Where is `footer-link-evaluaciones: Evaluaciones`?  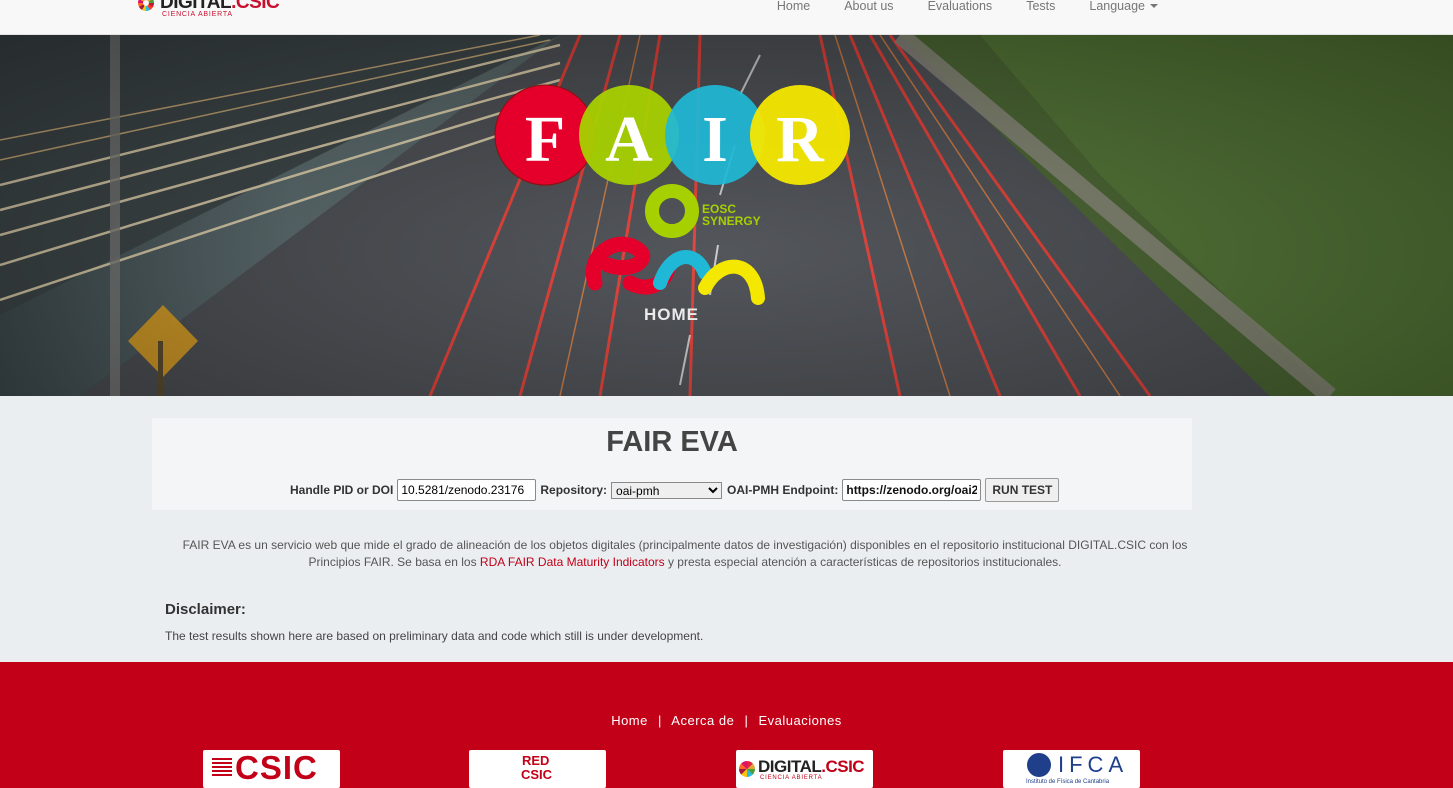
footer-link-evaluaciones: Evaluaciones is located at coordinates (799, 720).